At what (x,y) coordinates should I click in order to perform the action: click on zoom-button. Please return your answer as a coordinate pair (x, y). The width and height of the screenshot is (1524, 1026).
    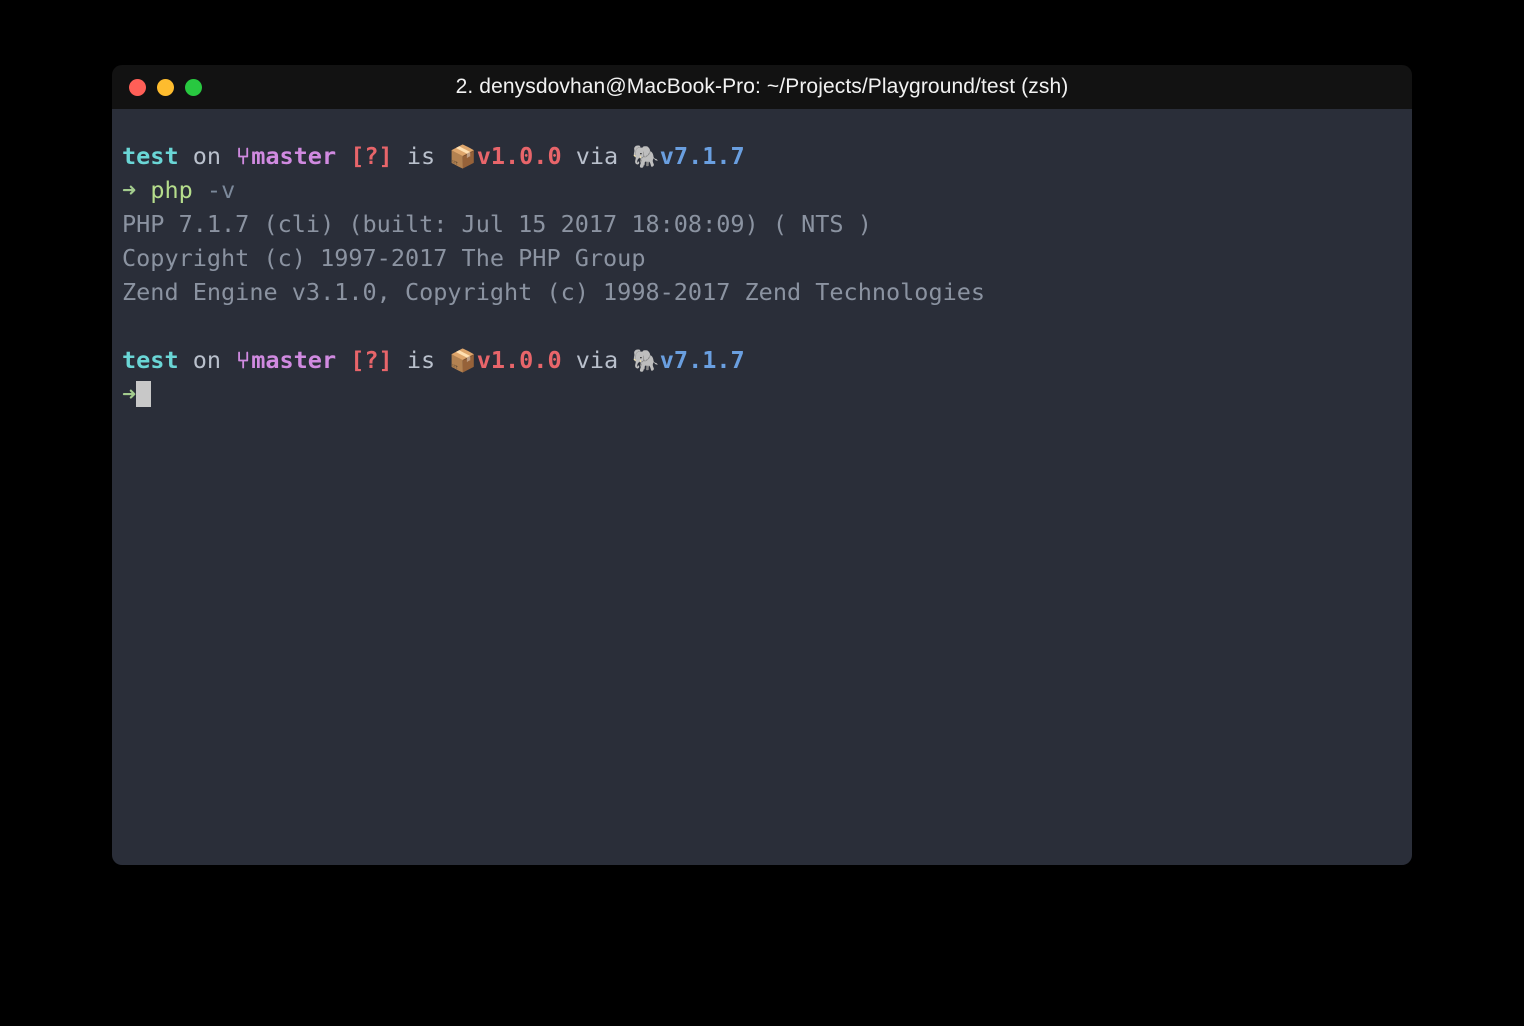
    Looking at the image, I should click on (193, 87).